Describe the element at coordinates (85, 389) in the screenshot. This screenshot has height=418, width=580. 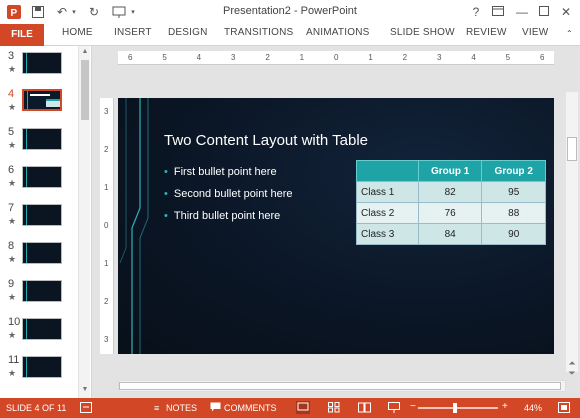
I see `scroll-down-icon: ▼` at that location.